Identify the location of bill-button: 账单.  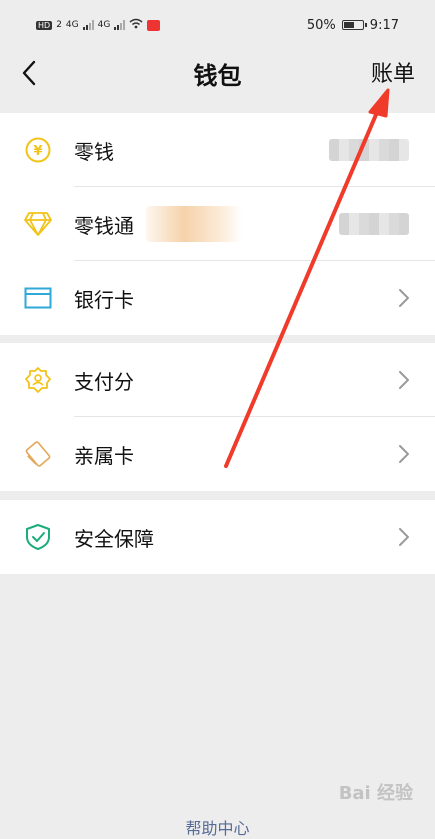
(393, 72).